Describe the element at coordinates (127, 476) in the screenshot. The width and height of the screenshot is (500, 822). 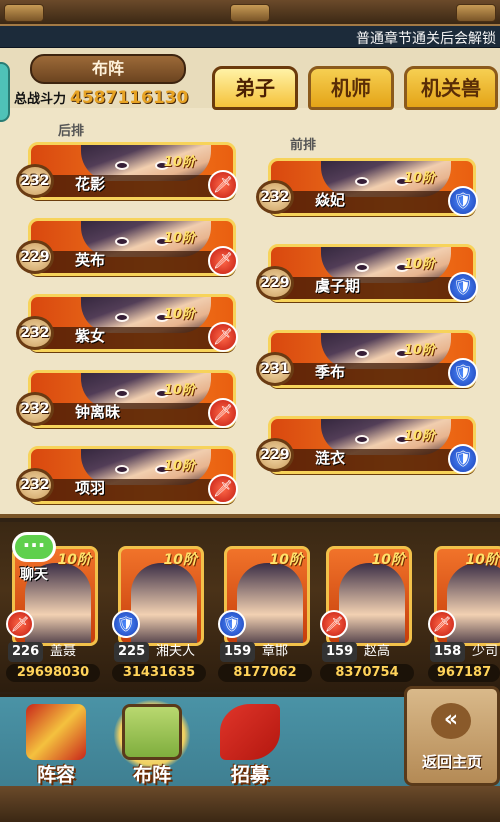
I see `hero-card: 10阶 项羽 232 🗡` at that location.